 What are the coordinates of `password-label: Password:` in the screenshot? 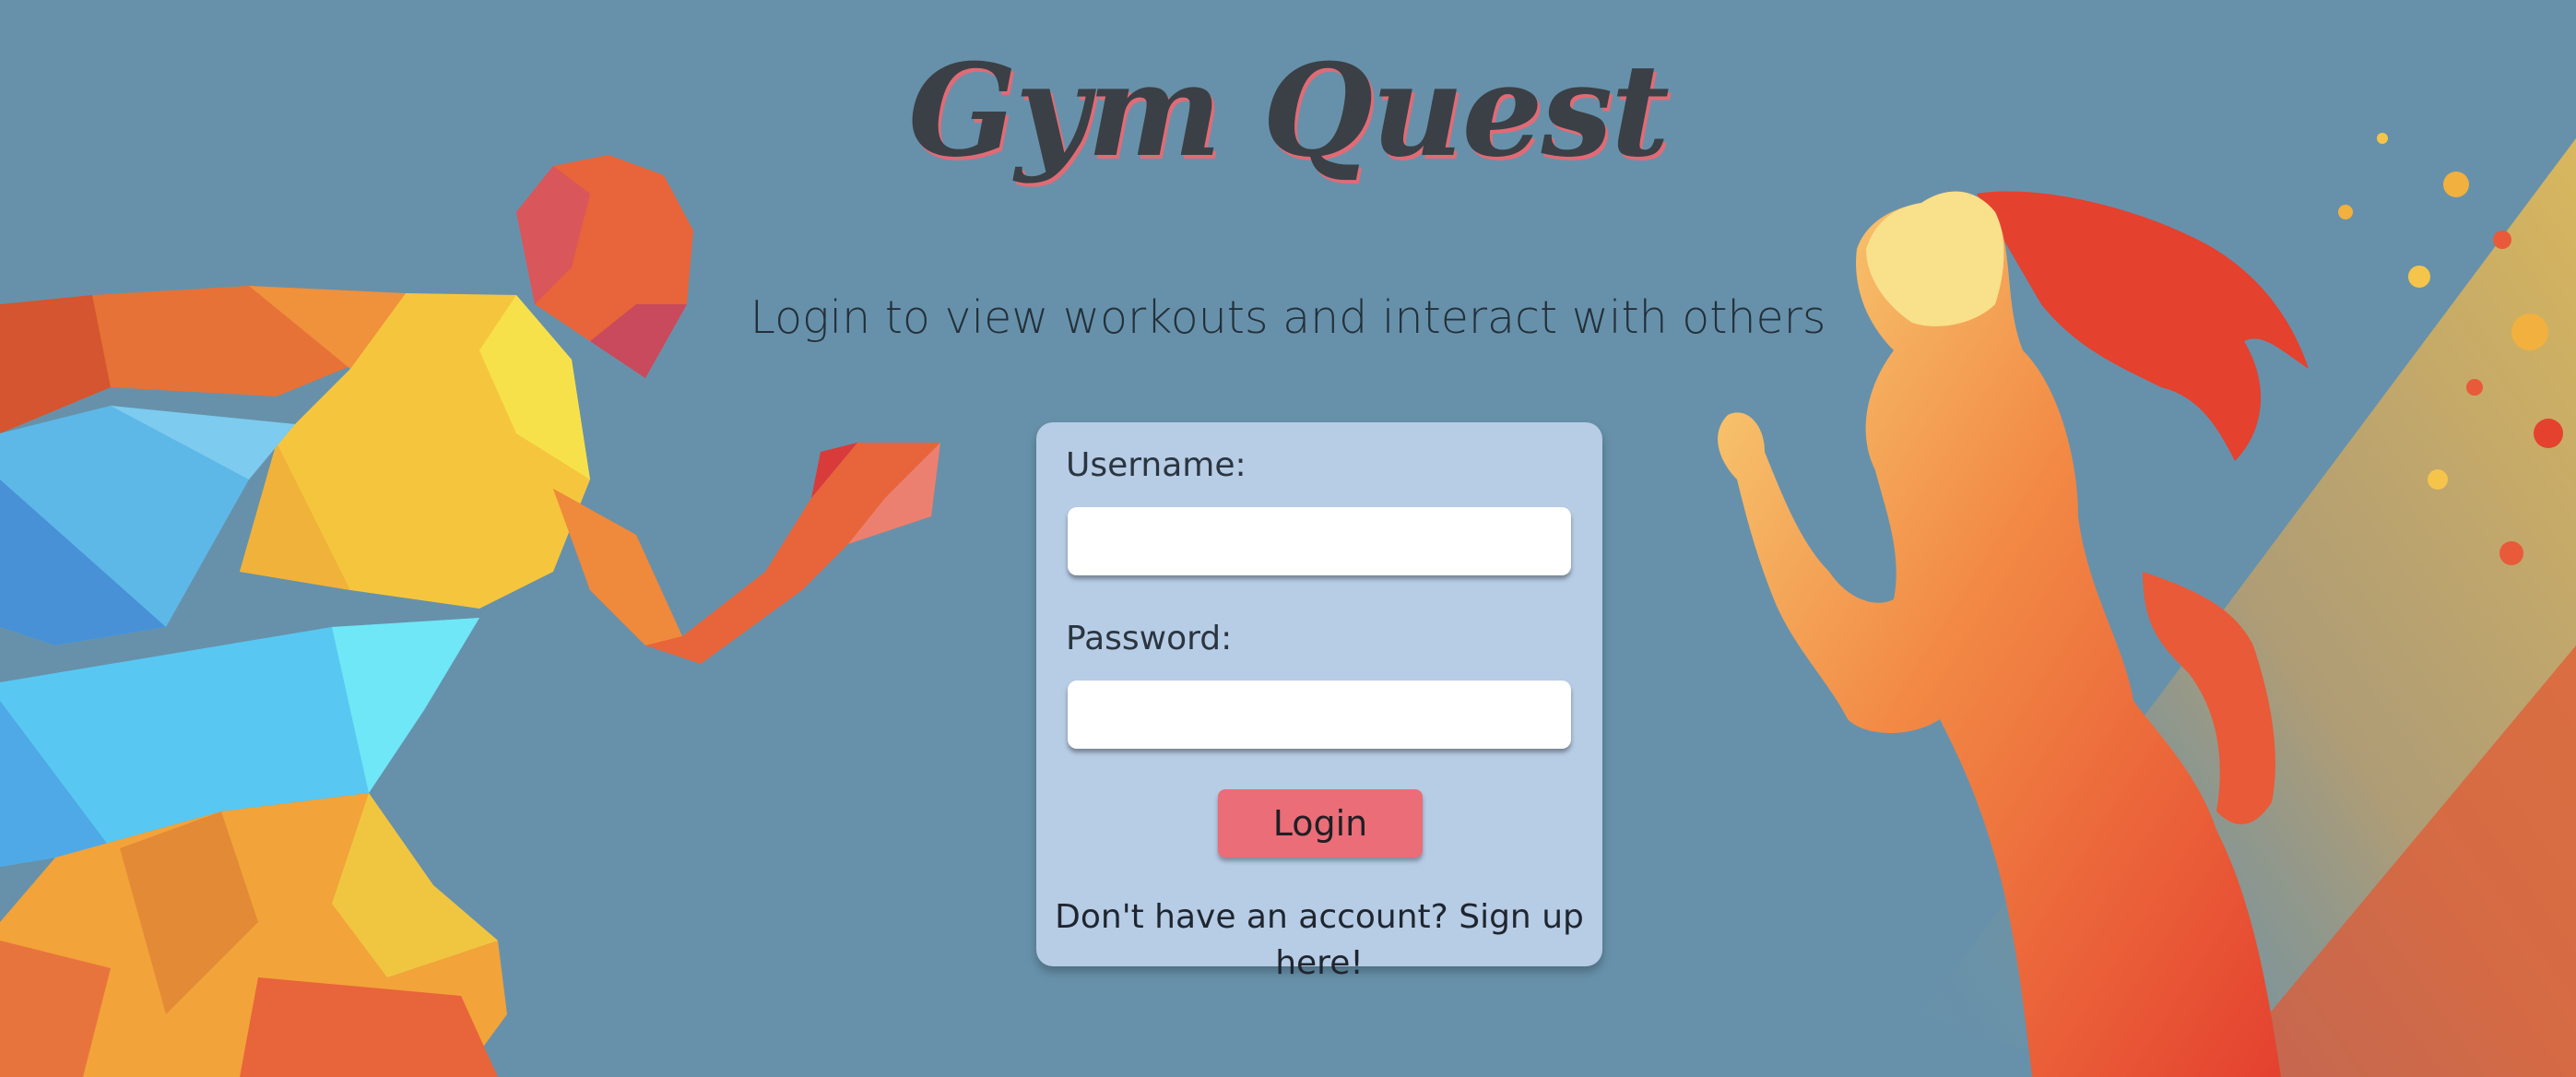 It's located at (1149, 638).